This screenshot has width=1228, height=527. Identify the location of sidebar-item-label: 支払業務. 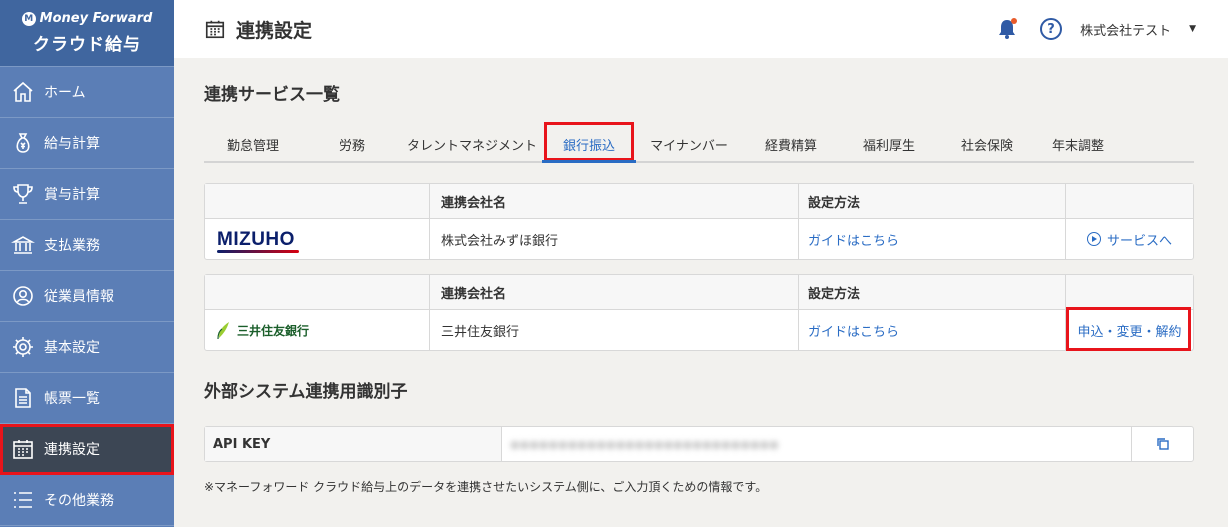
(72, 246).